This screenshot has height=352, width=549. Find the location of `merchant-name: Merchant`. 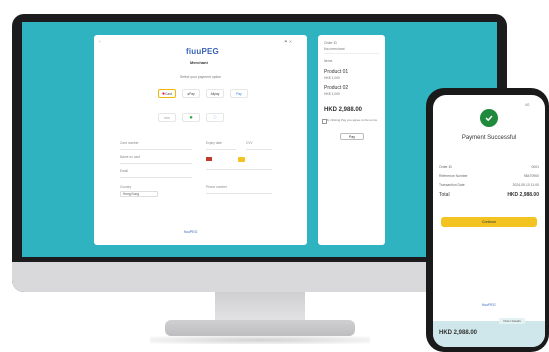

merchant-name: Merchant is located at coordinates (199, 62).